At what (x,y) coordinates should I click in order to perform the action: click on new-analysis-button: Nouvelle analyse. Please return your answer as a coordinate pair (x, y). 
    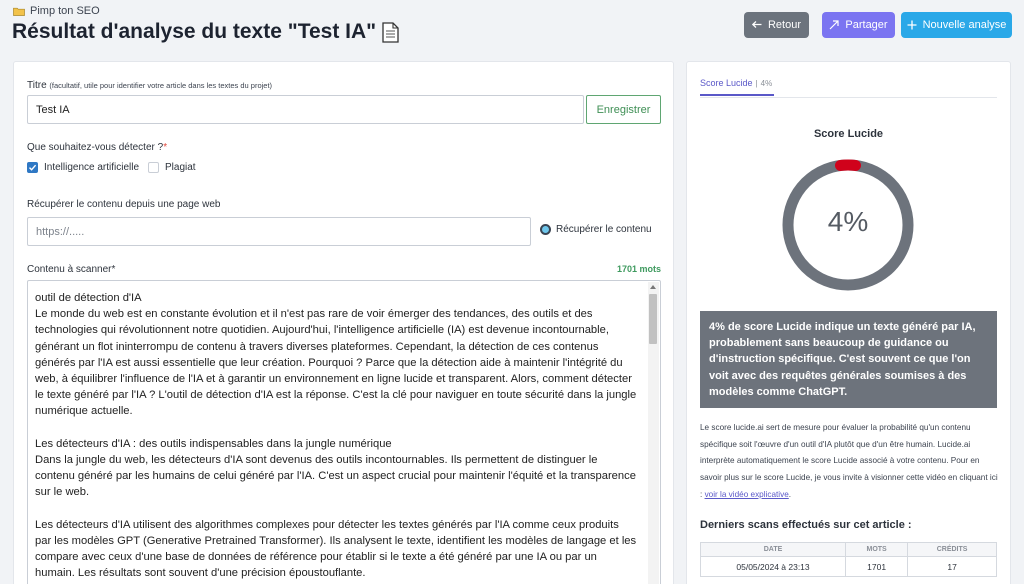
    Looking at the image, I should click on (956, 25).